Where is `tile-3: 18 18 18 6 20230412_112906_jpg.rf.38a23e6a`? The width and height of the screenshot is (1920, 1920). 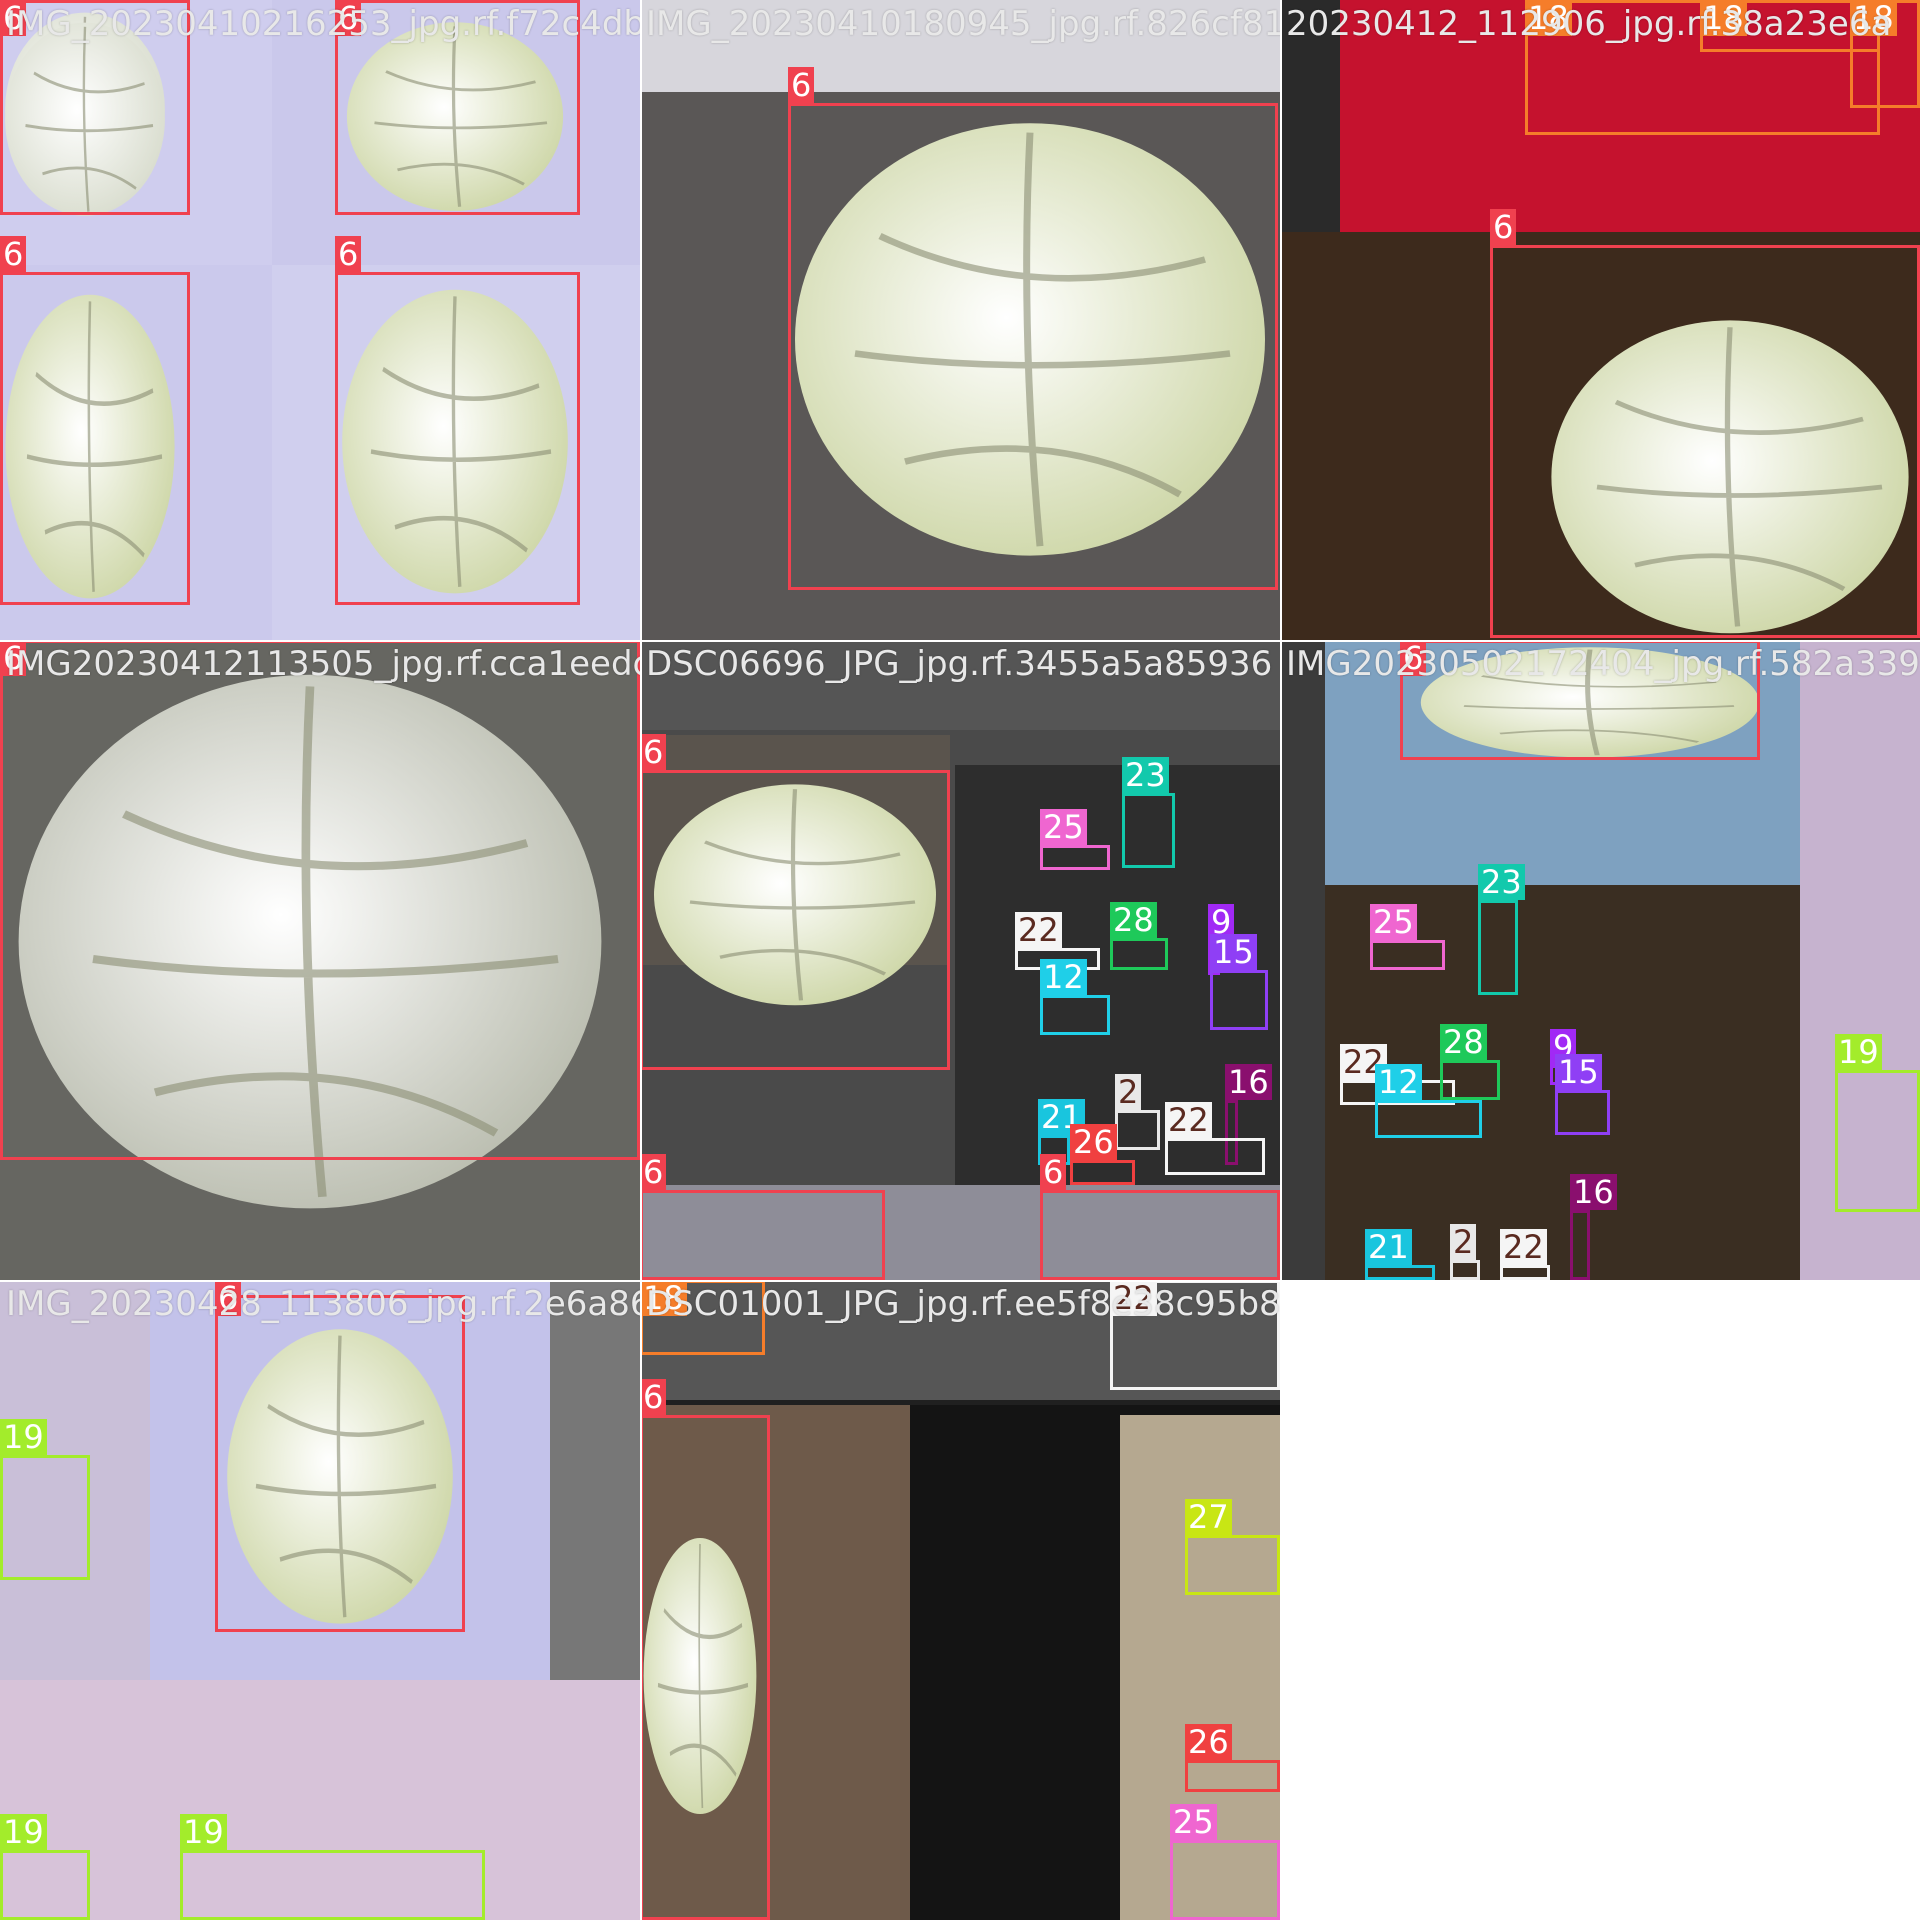 tile-3: 18 18 18 6 20230412_112906_jpg.rf.38a23e6a is located at coordinates (1600, 320).